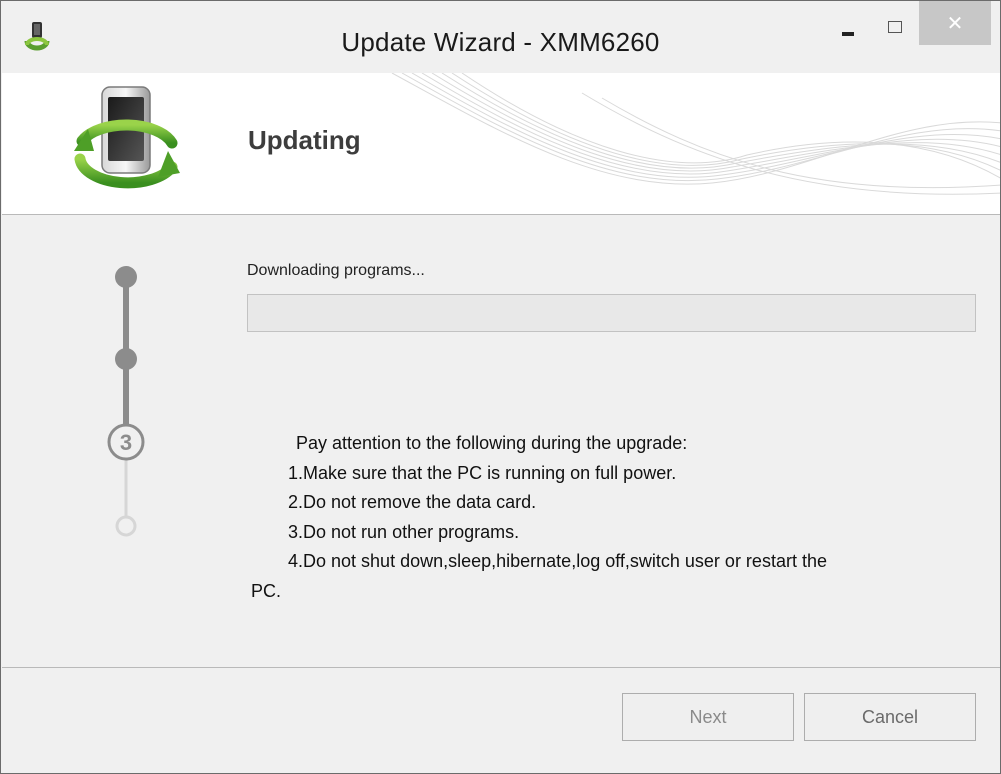  What do you see at coordinates (126, 359) in the screenshot?
I see `step-2-done` at bounding box center [126, 359].